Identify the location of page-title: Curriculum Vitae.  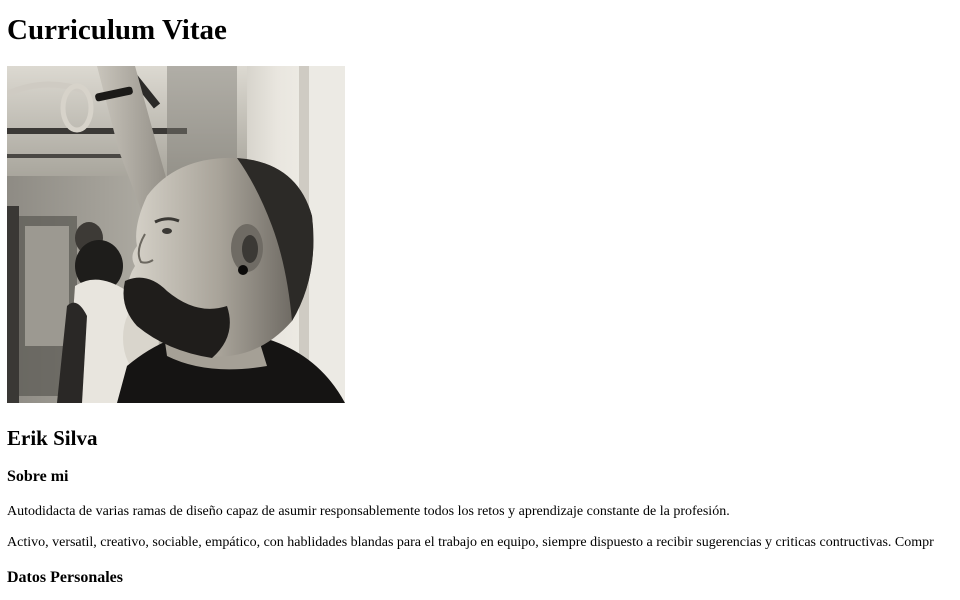
(117, 30).